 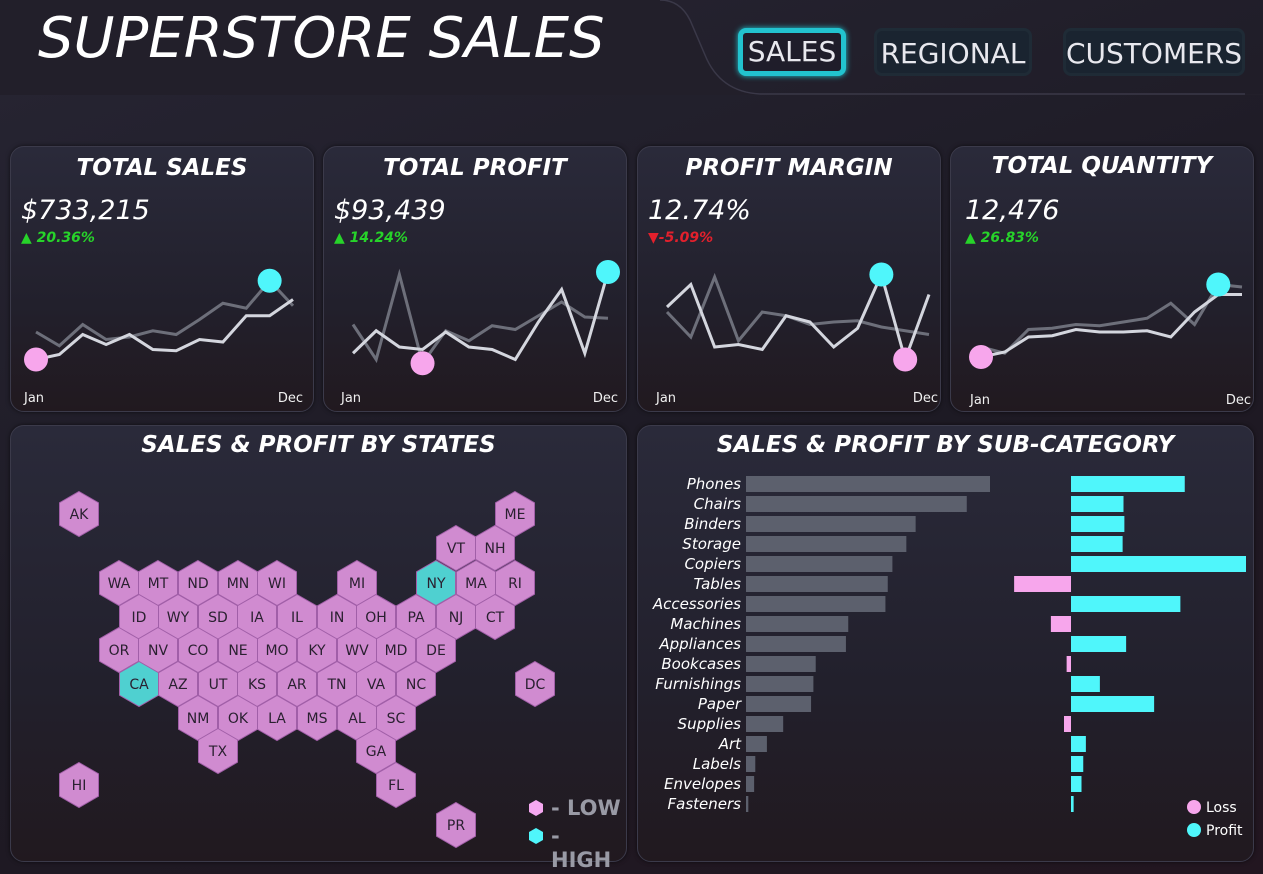 What do you see at coordinates (351, 398) in the screenshot?
I see `axis-start-label: Jan` at bounding box center [351, 398].